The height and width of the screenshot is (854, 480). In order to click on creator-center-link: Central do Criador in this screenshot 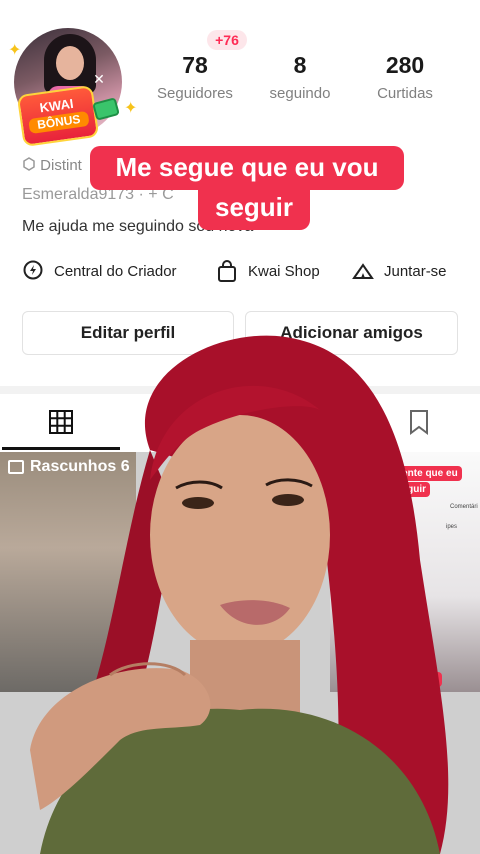, I will do `click(99, 271)`.